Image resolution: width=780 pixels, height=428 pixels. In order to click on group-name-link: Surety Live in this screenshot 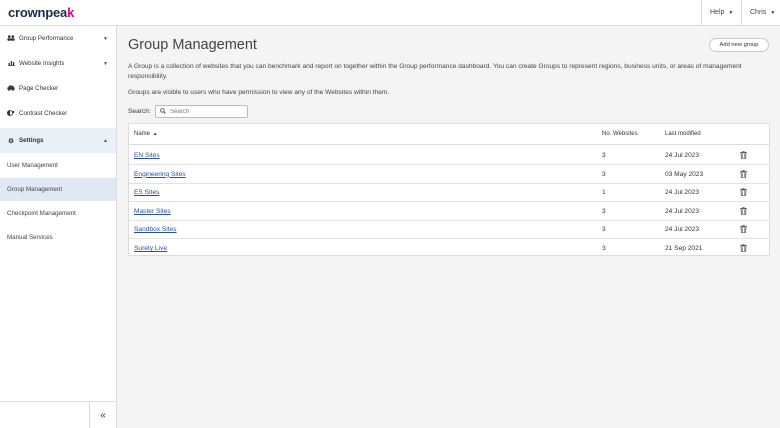, I will do `click(150, 248)`.